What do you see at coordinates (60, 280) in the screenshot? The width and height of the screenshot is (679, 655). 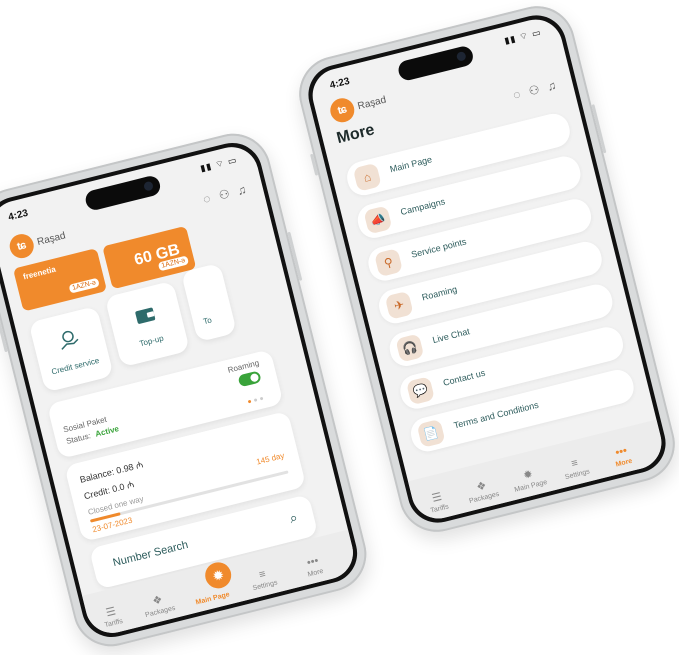 I see `promo-banner-freenetia: freenetia 1AZN-ə` at bounding box center [60, 280].